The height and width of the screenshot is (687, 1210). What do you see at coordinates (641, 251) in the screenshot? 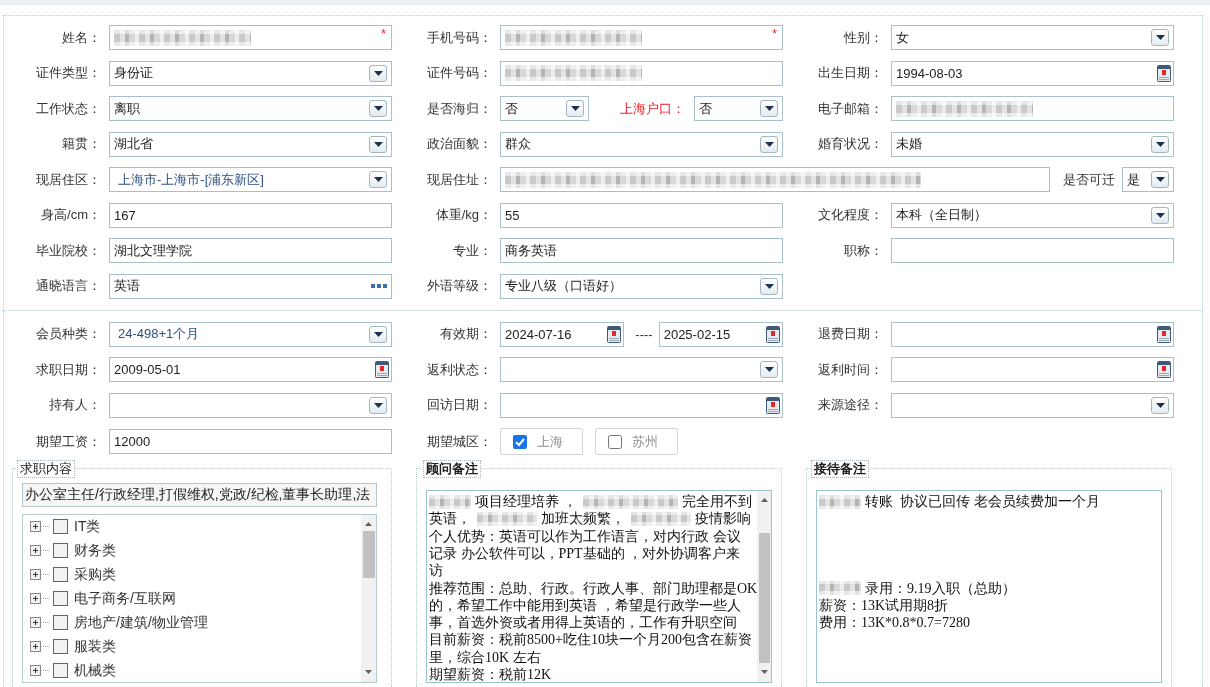
I see `text-field: 商务英语` at bounding box center [641, 251].